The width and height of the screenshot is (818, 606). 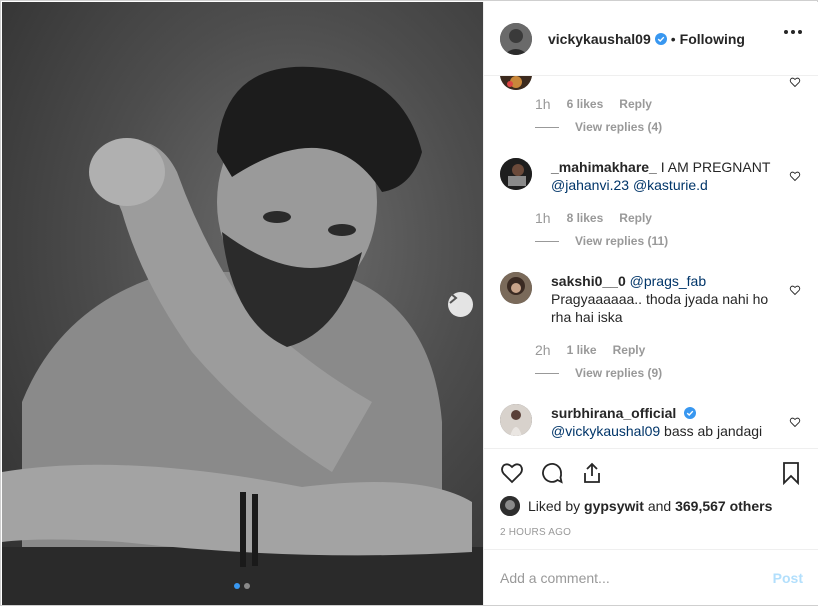 What do you see at coordinates (582, 350) in the screenshot?
I see `comment-likes: 1 like` at bounding box center [582, 350].